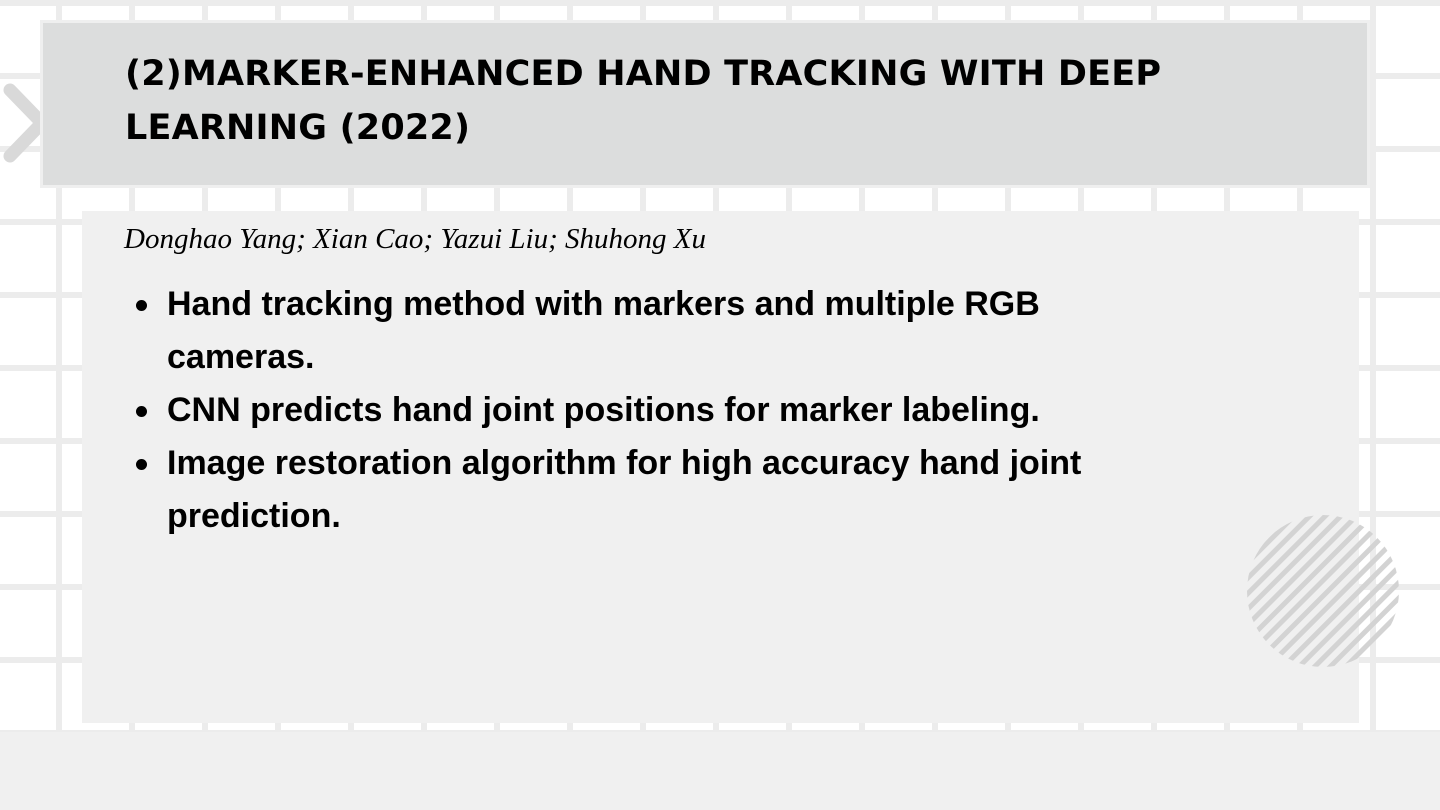 The height and width of the screenshot is (810, 1440). What do you see at coordinates (720, 771) in the screenshot?
I see `bottom-band` at bounding box center [720, 771].